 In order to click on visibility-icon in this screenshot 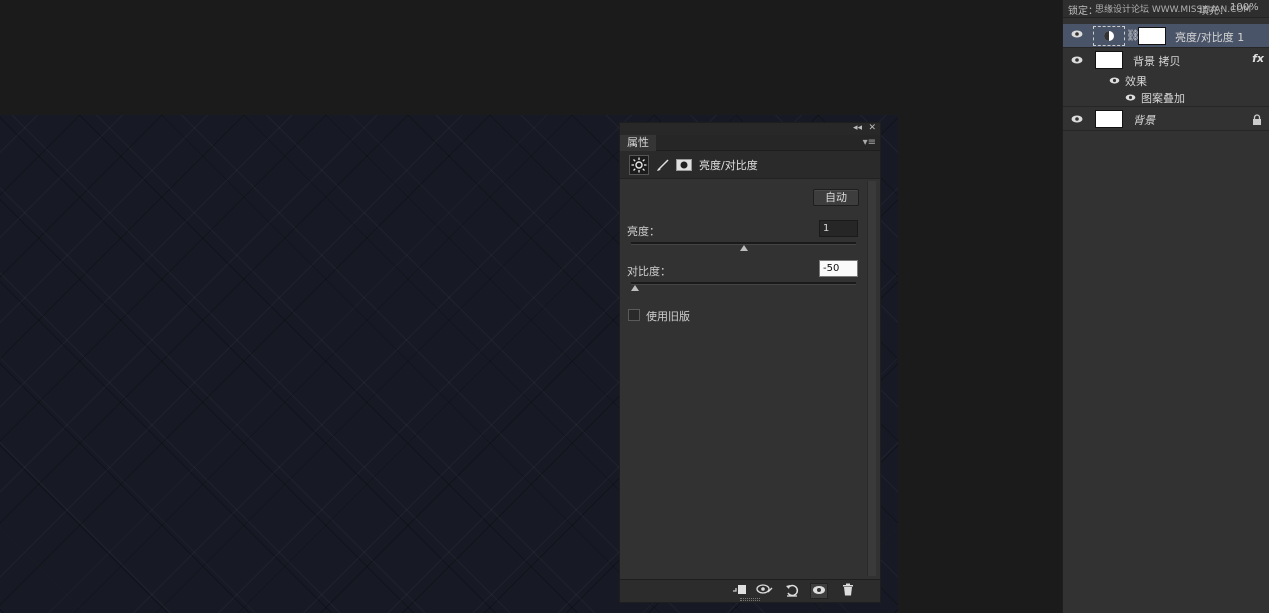, I will do `click(819, 591)`.